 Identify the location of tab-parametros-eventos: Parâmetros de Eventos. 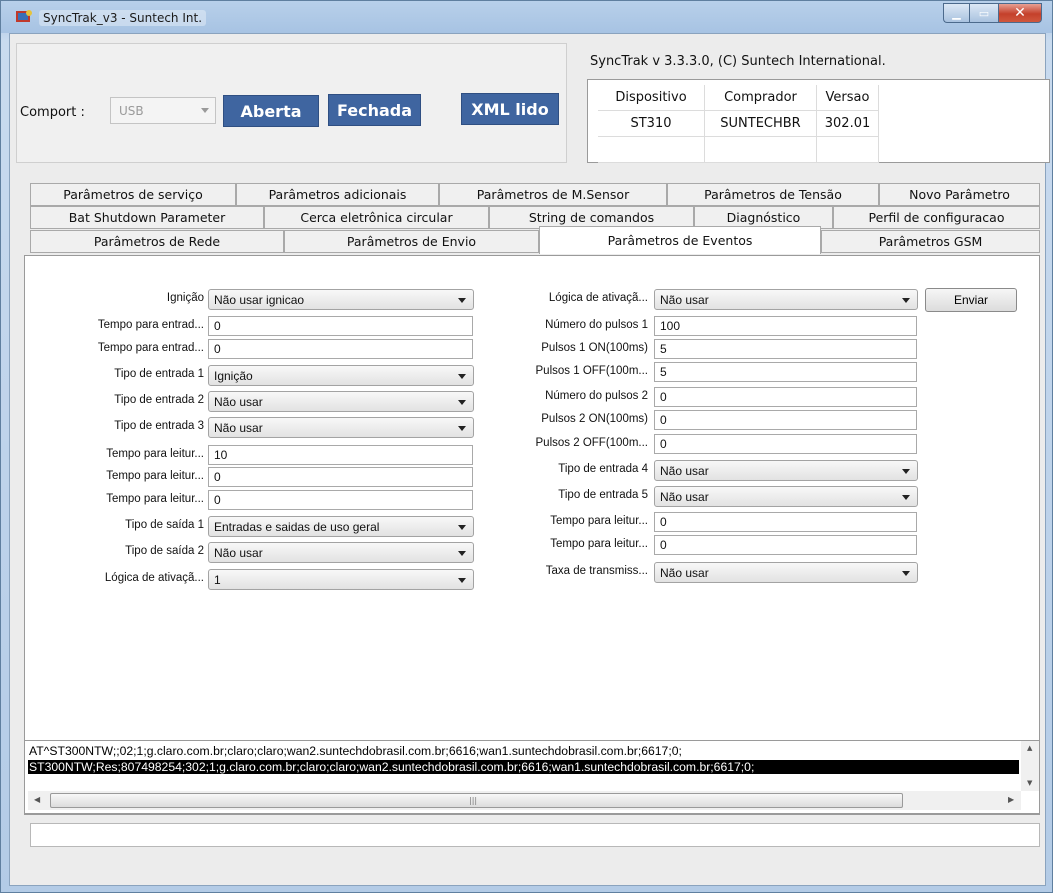
(680, 240).